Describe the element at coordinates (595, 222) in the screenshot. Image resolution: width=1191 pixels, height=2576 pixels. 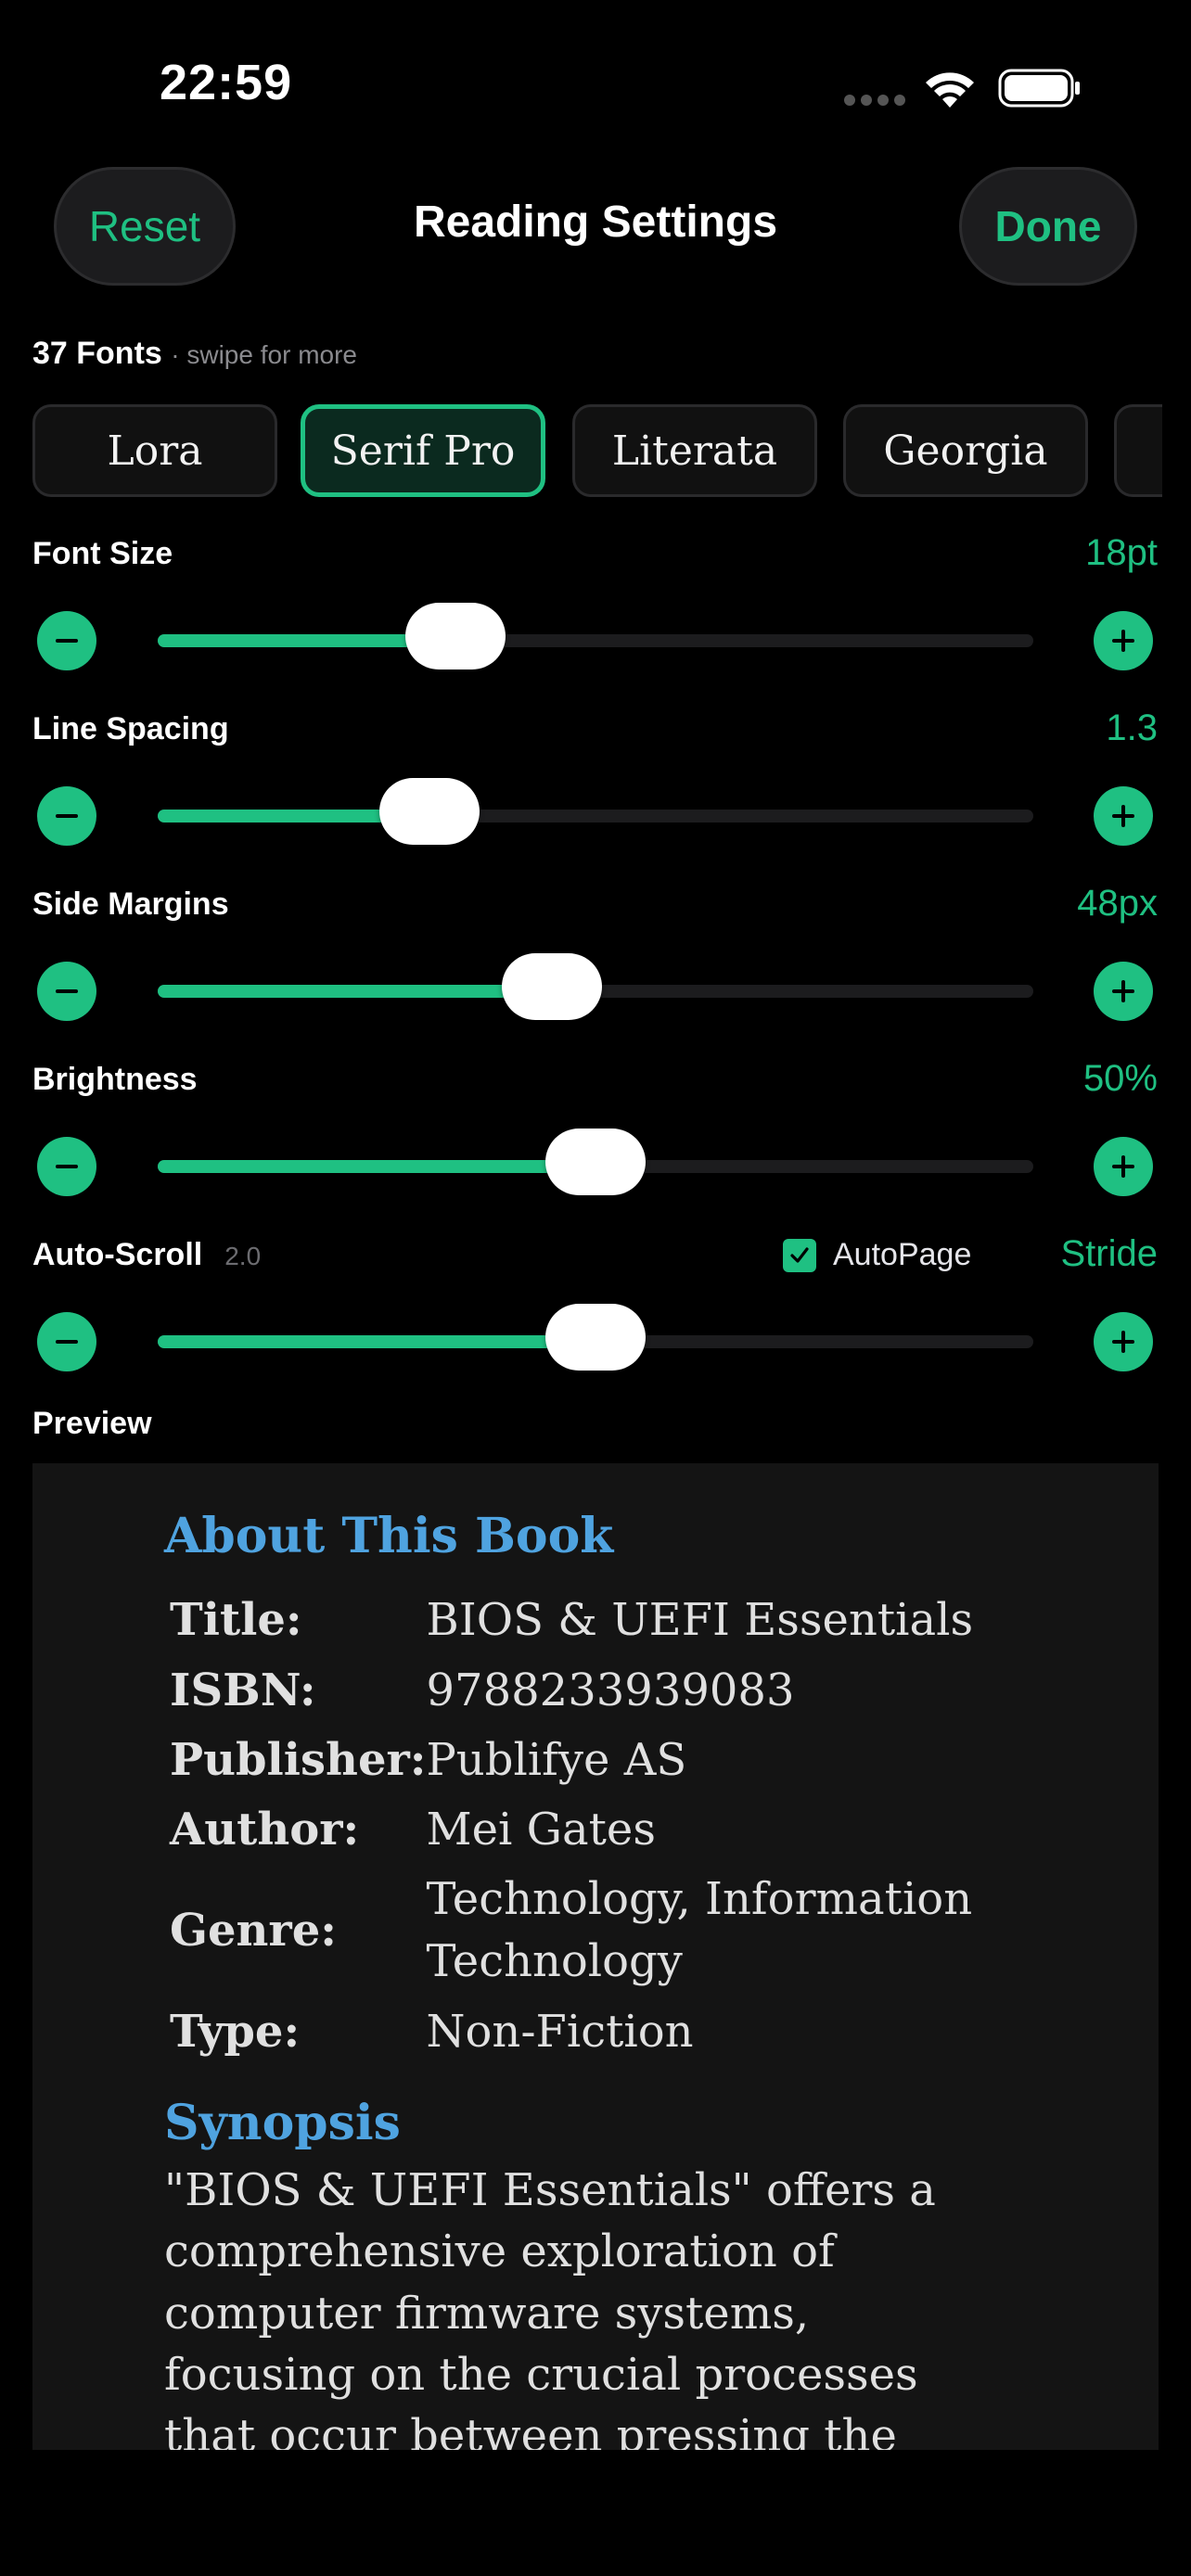
I see `page-title: Reading Settings` at that location.